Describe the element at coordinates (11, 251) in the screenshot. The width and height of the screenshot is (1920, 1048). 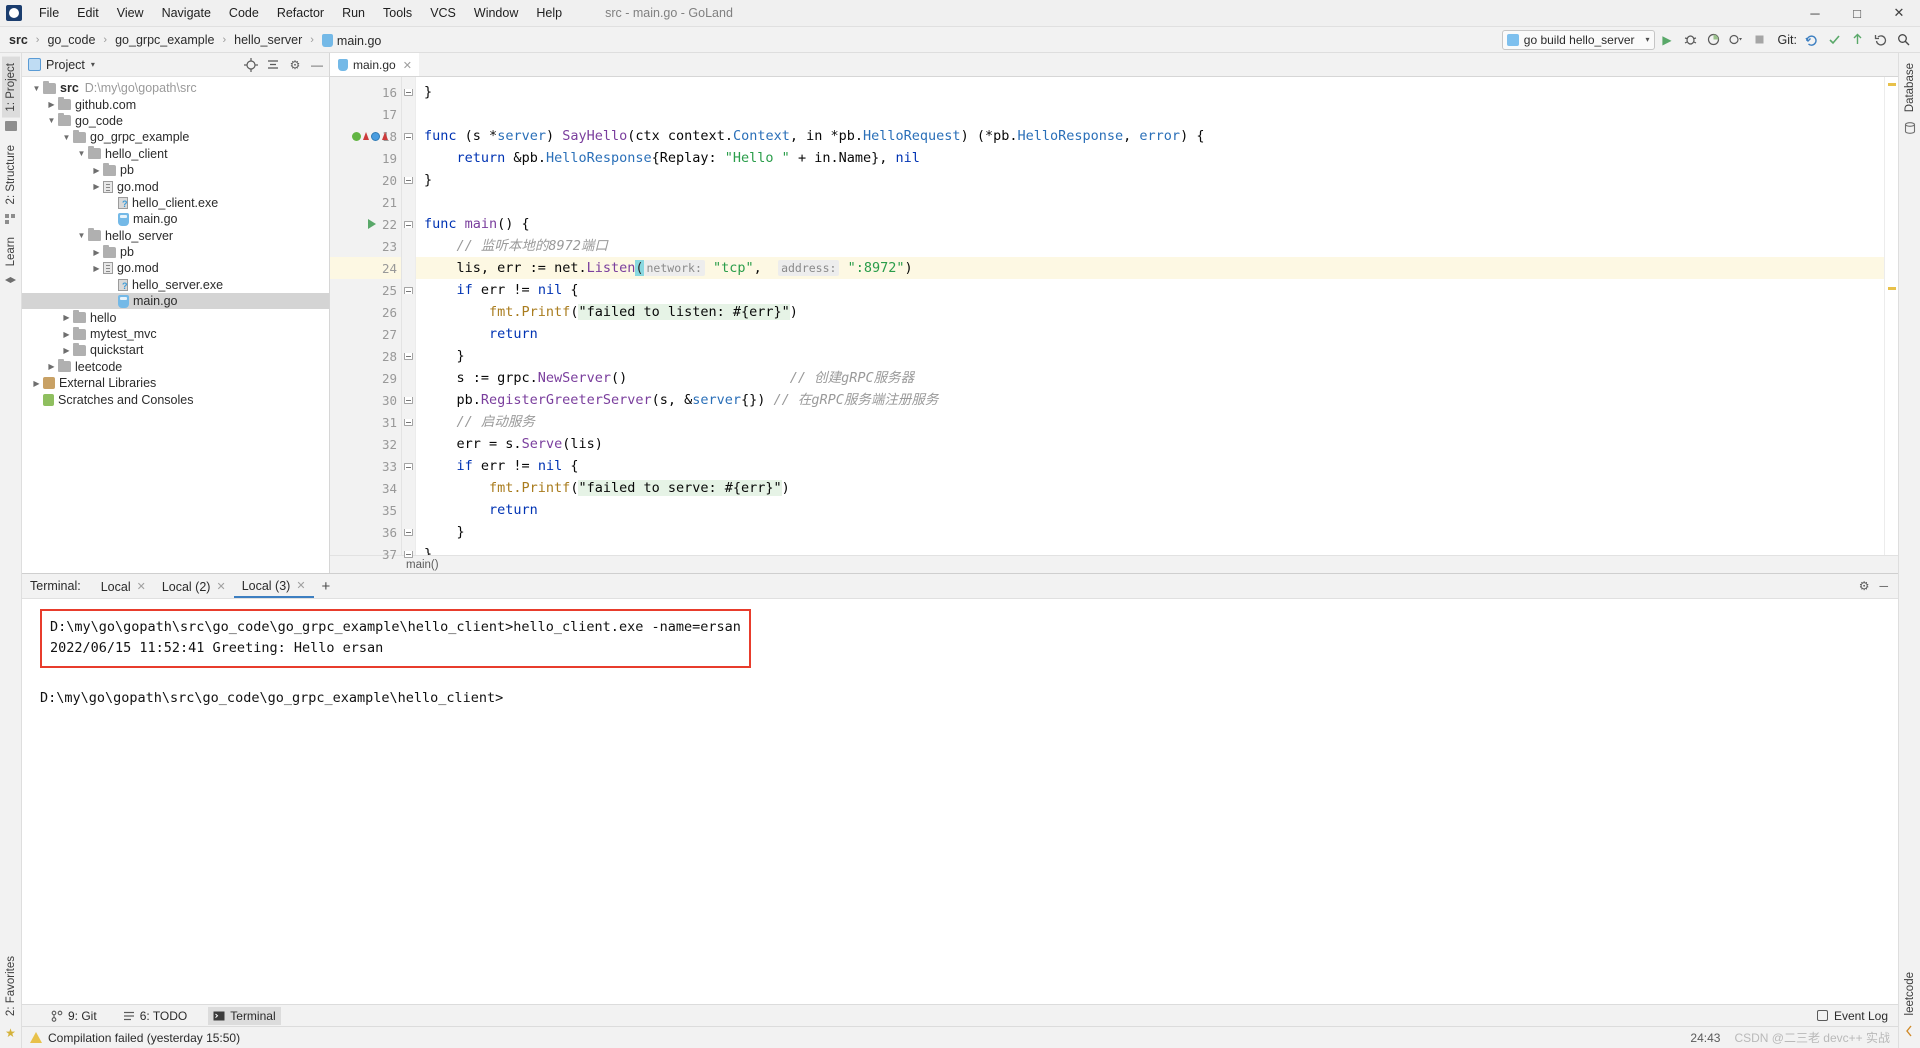
I see `sidebar-tab-learn: Learn` at that location.